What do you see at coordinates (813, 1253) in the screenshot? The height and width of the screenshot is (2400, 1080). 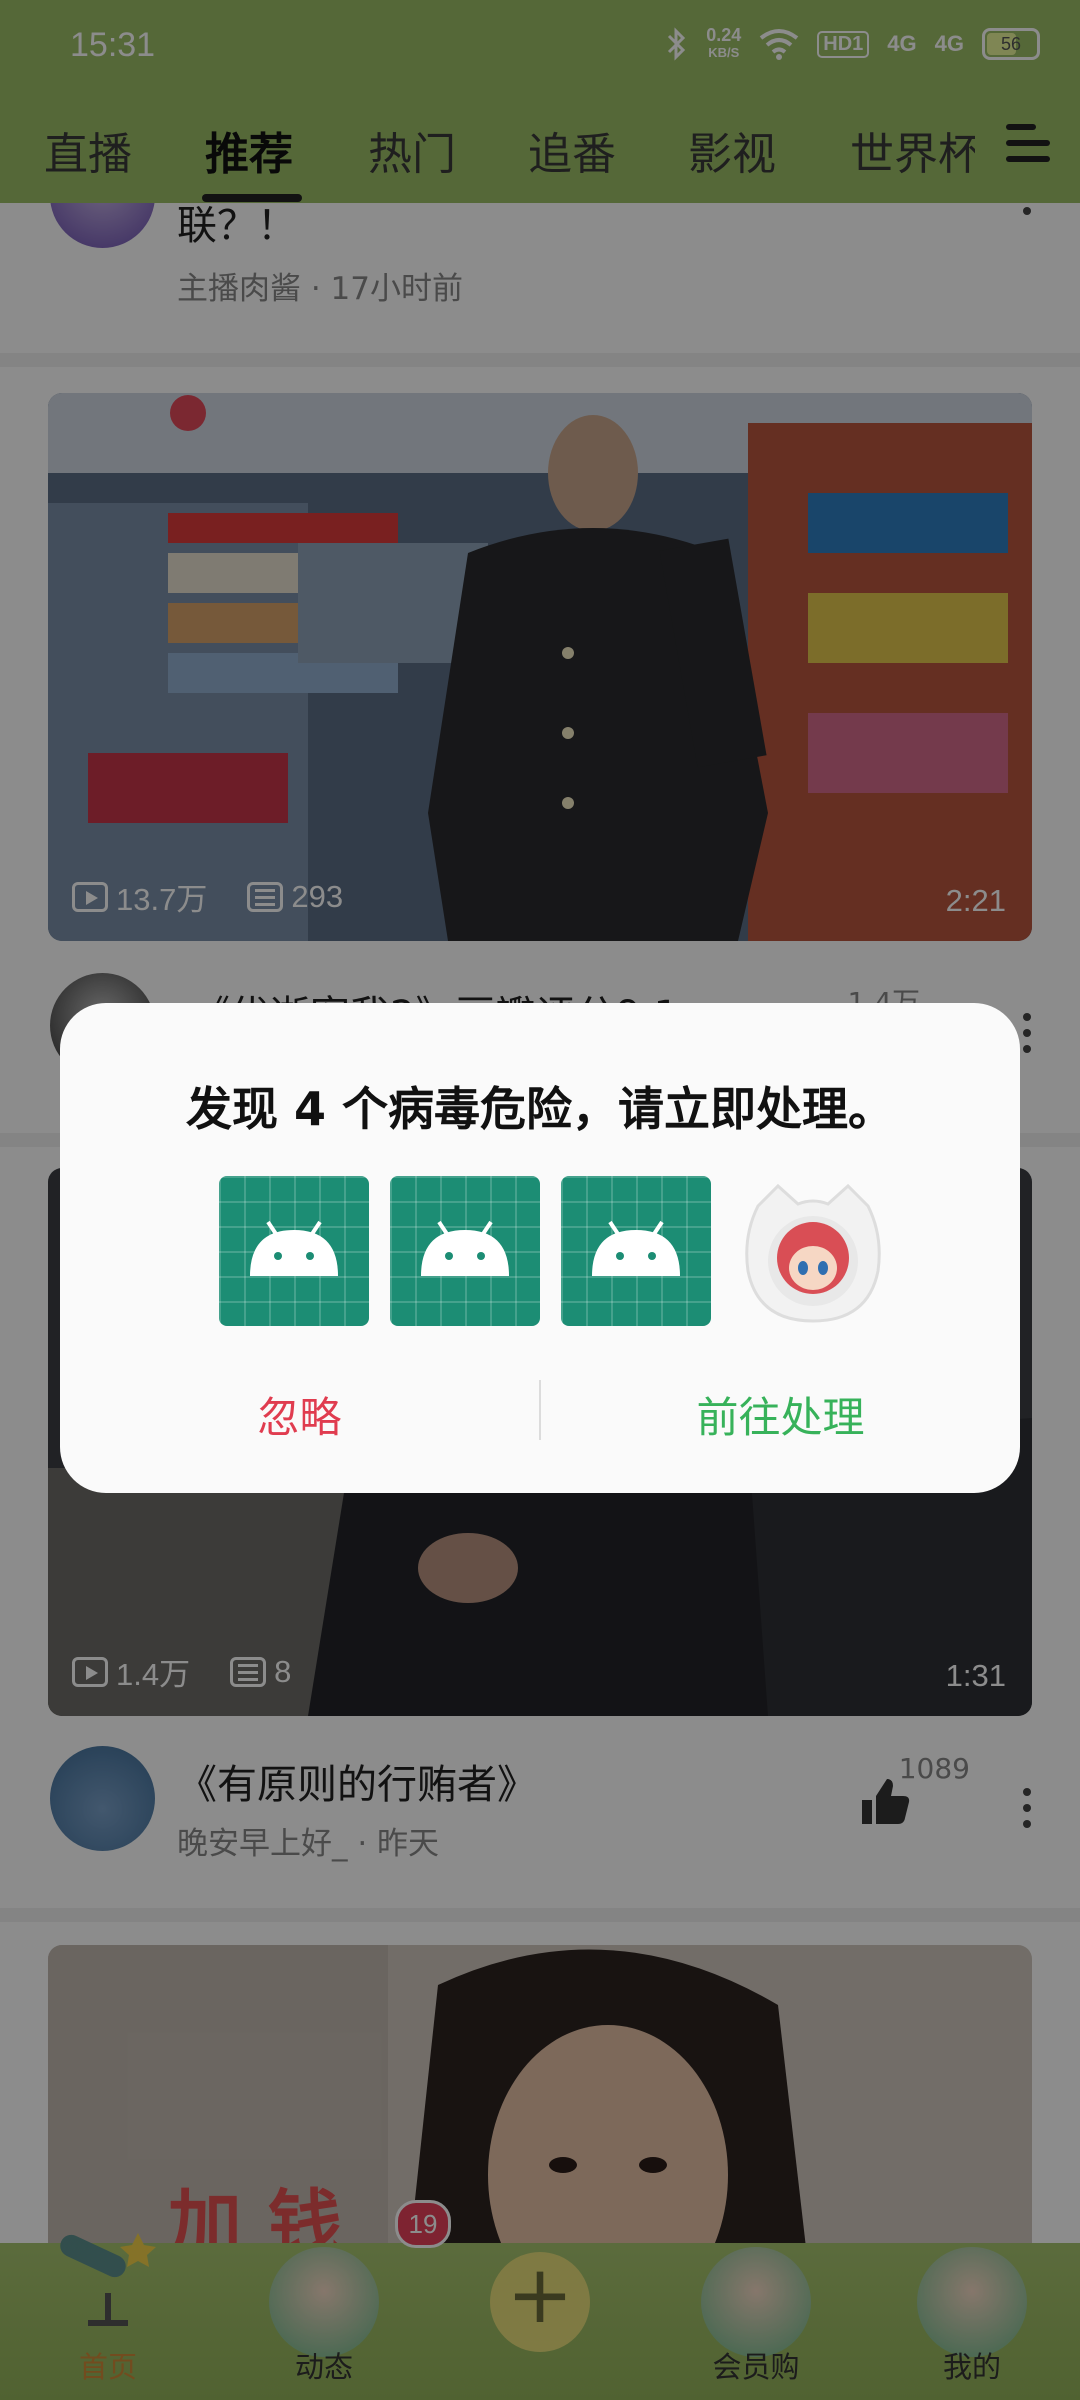 I see `anime-cat-app-icon` at bounding box center [813, 1253].